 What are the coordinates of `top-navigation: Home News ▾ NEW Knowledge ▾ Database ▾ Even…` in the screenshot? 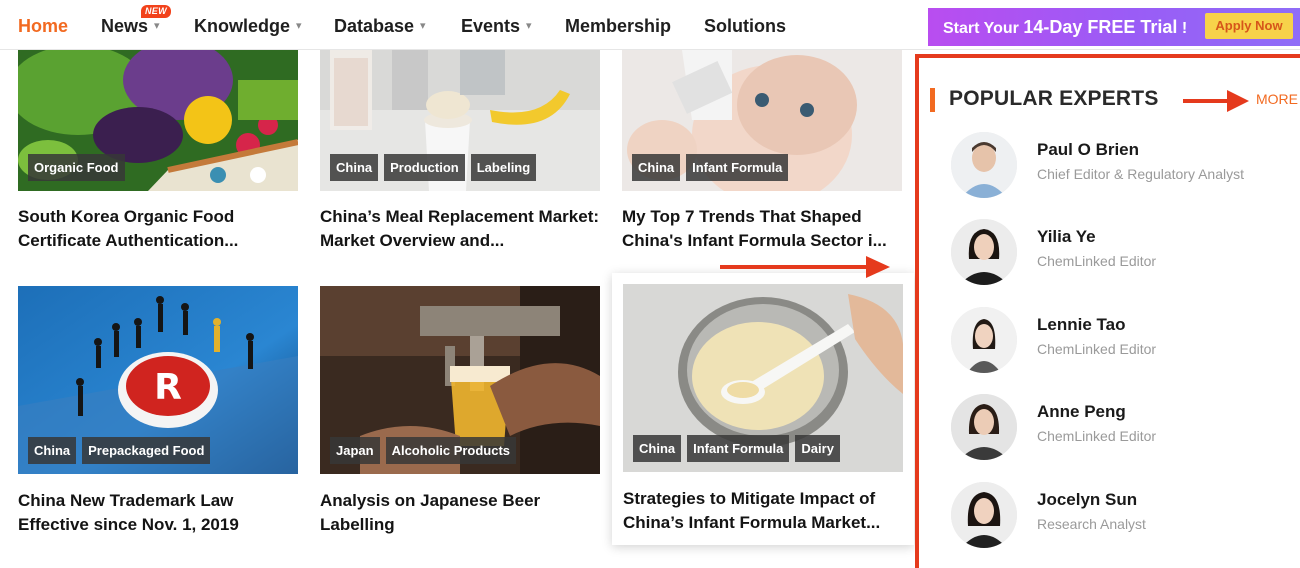 It's located at (650, 25).